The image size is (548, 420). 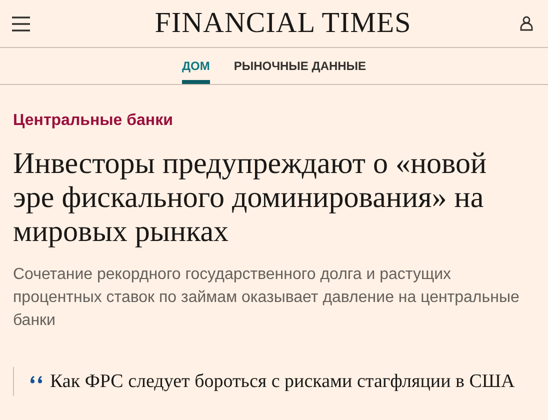 I want to click on topic-link: Центральные банки, so click(x=274, y=121).